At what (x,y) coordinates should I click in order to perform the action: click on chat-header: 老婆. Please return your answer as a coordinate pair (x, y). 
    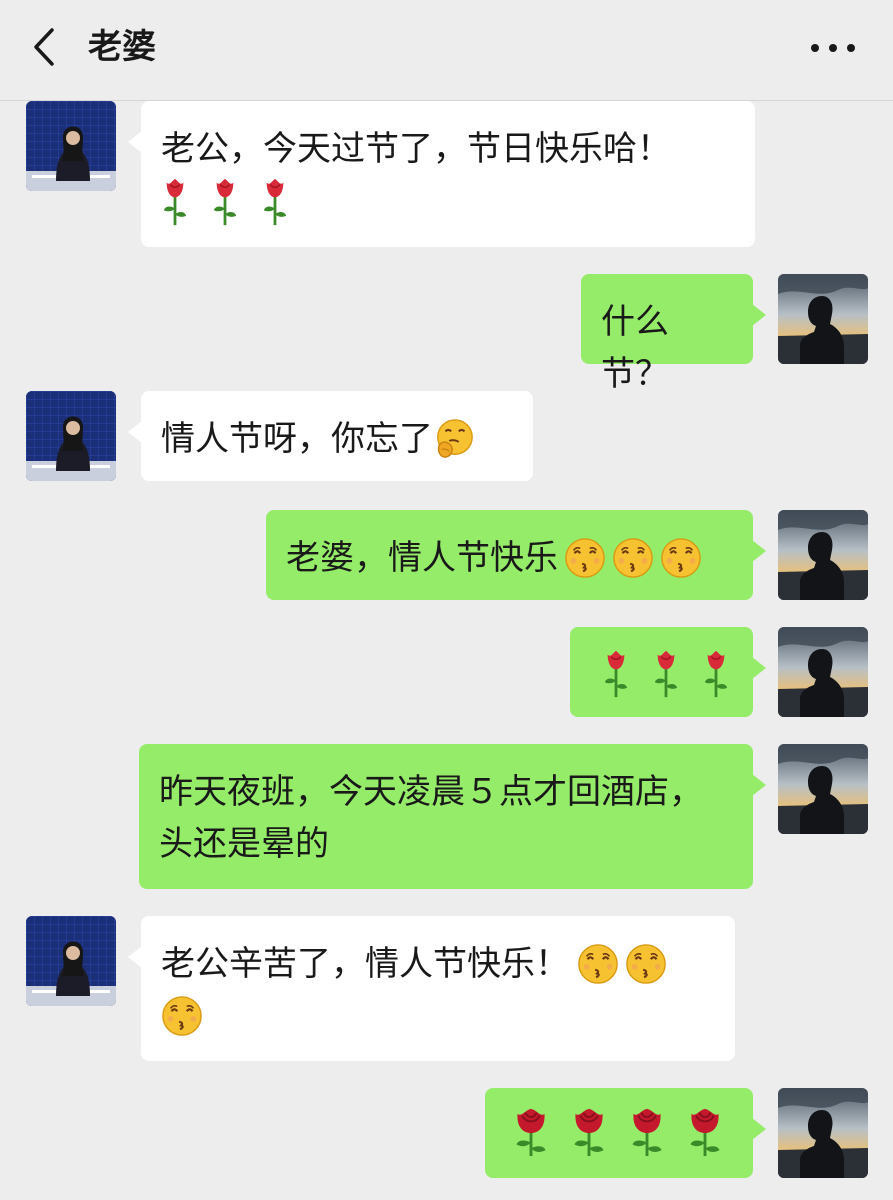
    Looking at the image, I should click on (446, 50).